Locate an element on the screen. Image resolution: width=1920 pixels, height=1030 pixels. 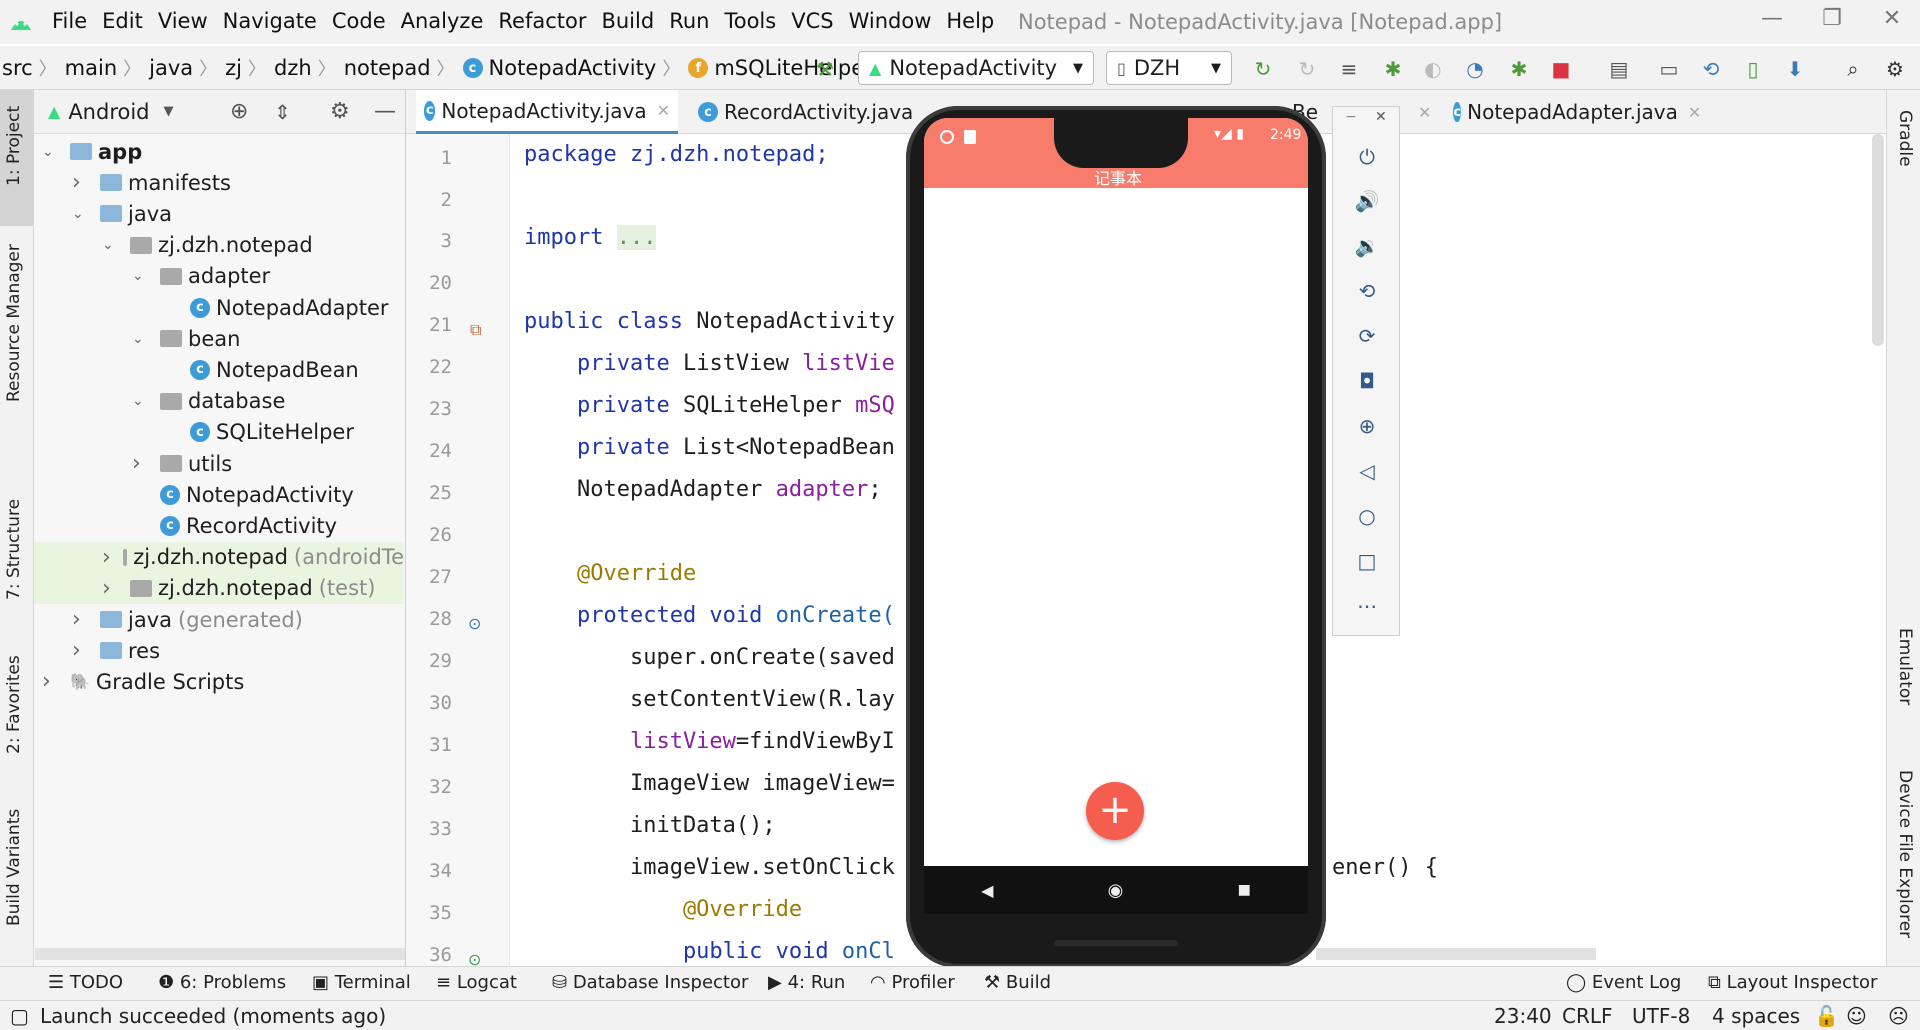
rotate-left-icon: ⟲ is located at coordinates (1367, 291).